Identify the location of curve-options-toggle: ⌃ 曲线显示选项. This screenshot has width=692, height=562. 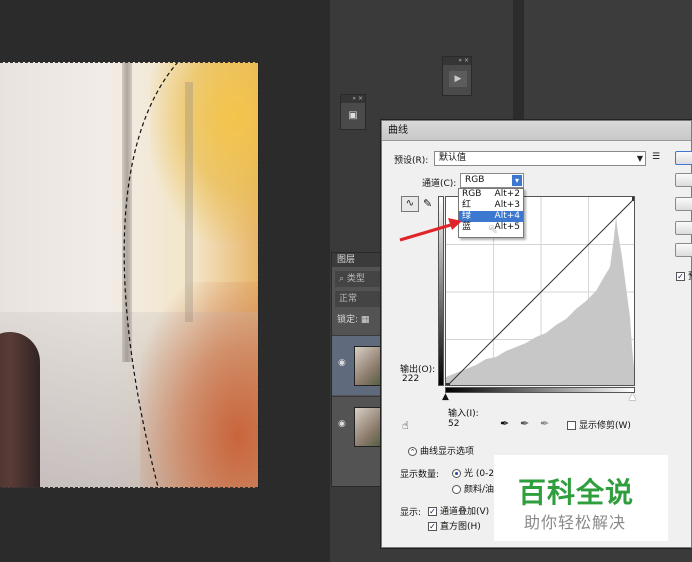
(441, 450).